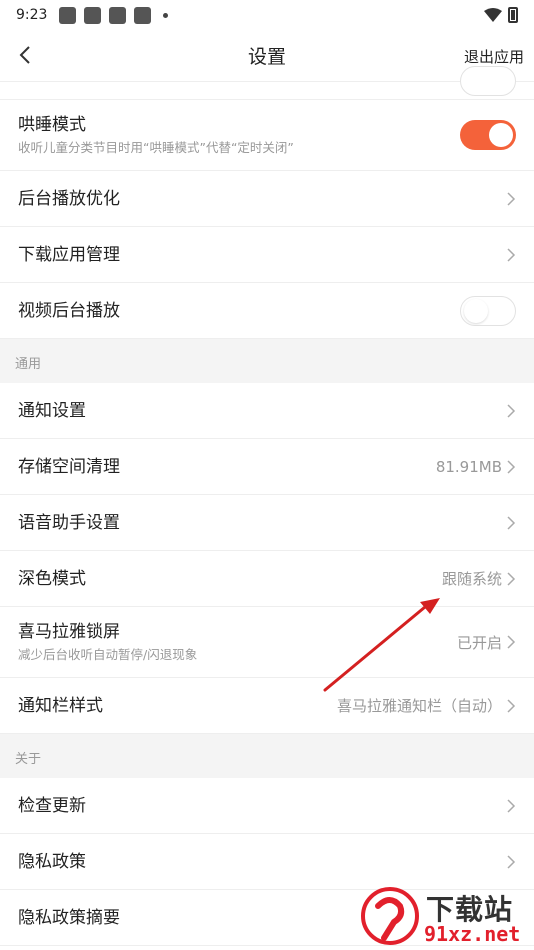 This screenshot has width=534, height=950. What do you see at coordinates (267, 15) in the screenshot?
I see `status-bar: 9:23` at bounding box center [267, 15].